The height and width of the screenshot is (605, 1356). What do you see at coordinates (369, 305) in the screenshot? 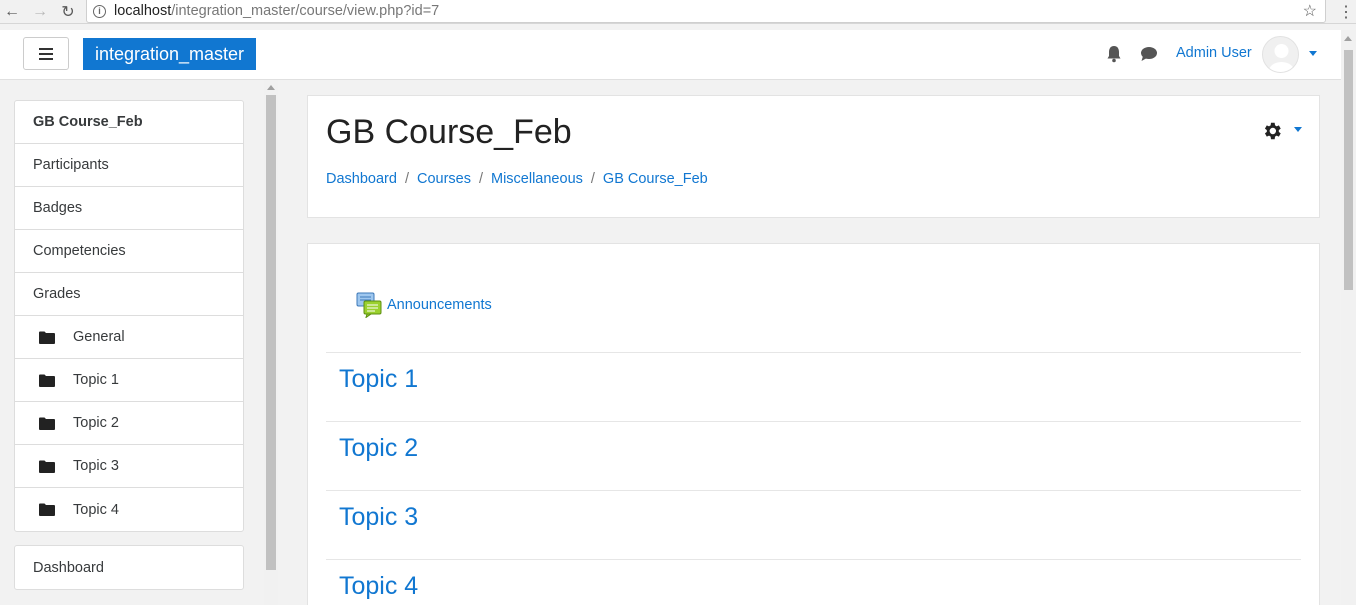
I see `forum-icon` at bounding box center [369, 305].